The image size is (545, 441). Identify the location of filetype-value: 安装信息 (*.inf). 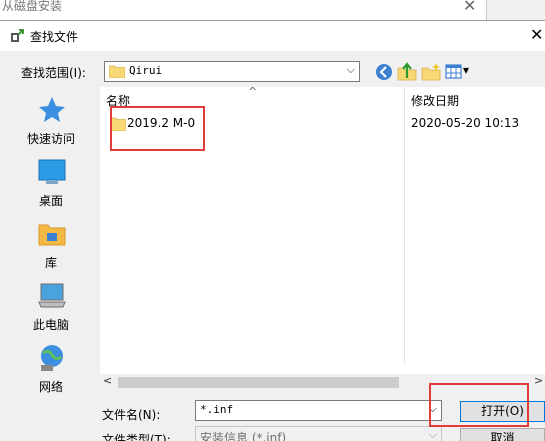
(243, 436).